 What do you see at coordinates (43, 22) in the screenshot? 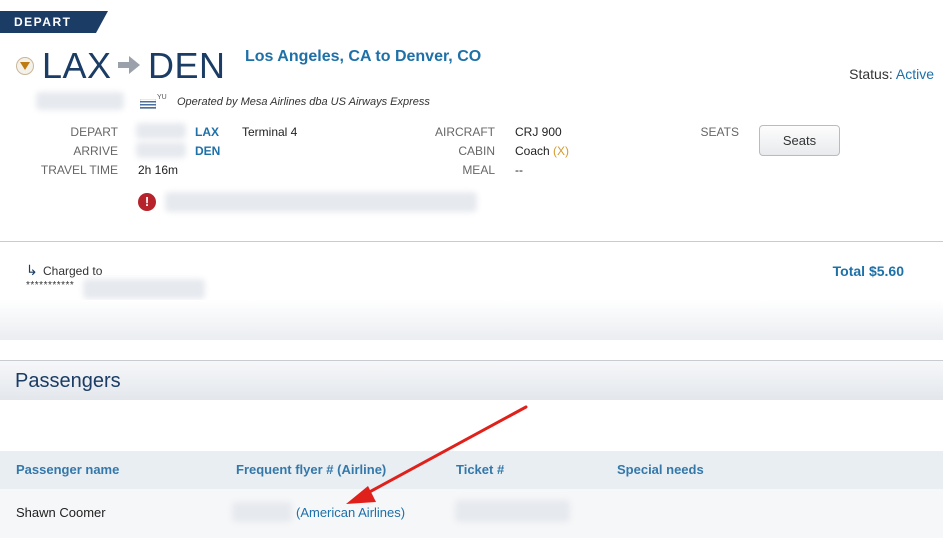
I see `depart-tab-label: DEPART` at bounding box center [43, 22].